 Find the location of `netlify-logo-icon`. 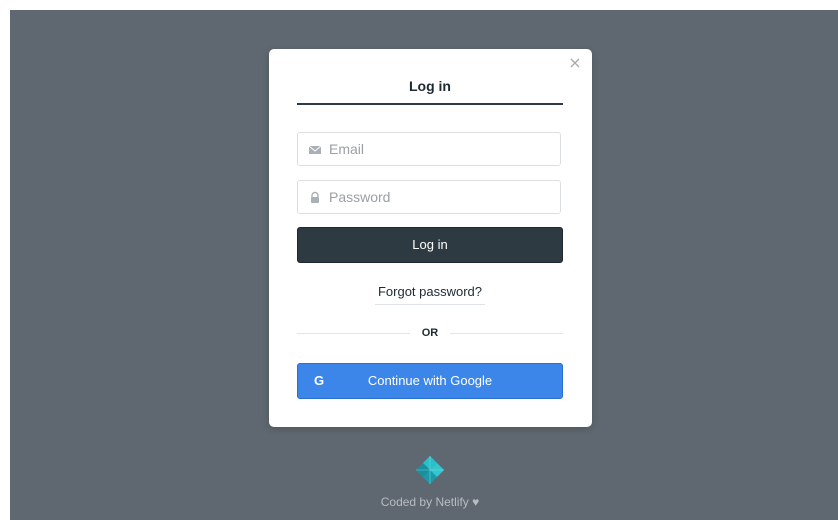

netlify-logo-icon is located at coordinates (430, 470).